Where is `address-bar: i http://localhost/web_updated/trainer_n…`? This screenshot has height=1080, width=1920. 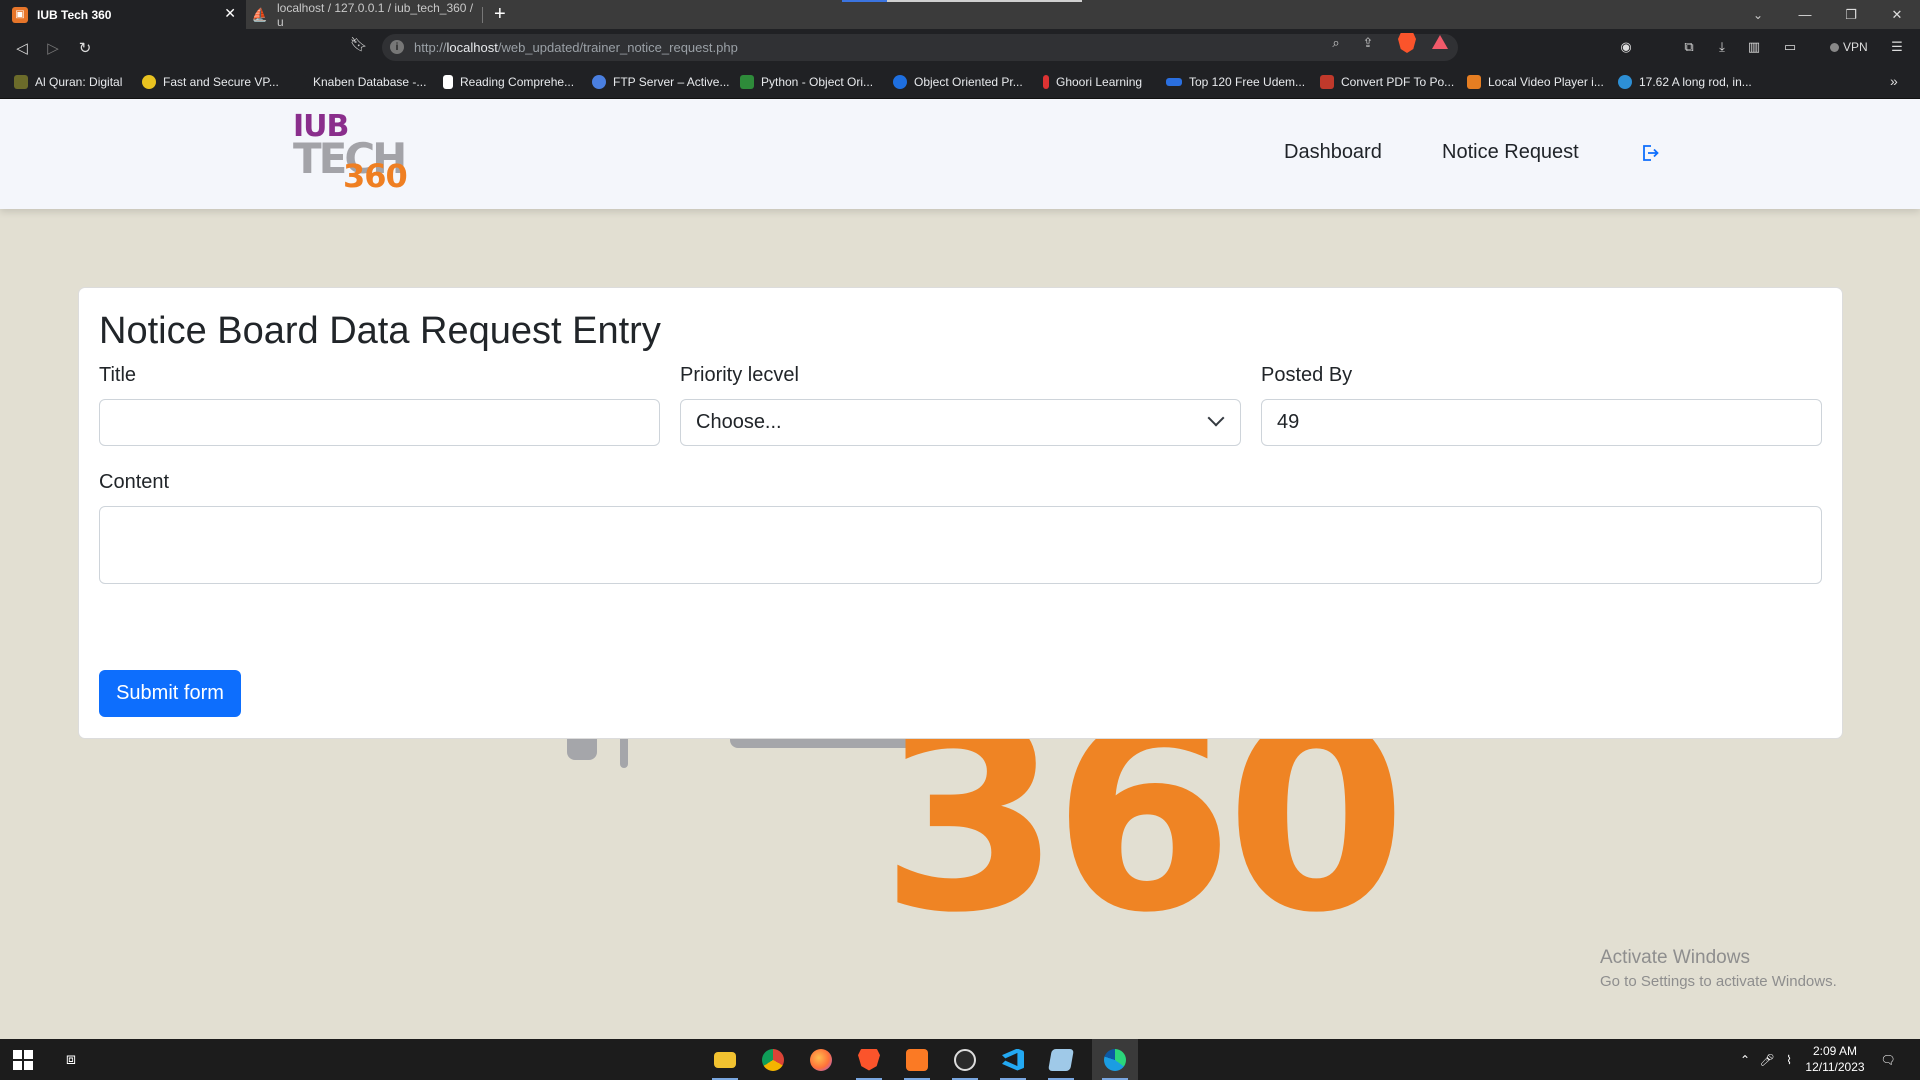
address-bar: i http://localhost/web_updated/trainer_n… is located at coordinates (920, 47).